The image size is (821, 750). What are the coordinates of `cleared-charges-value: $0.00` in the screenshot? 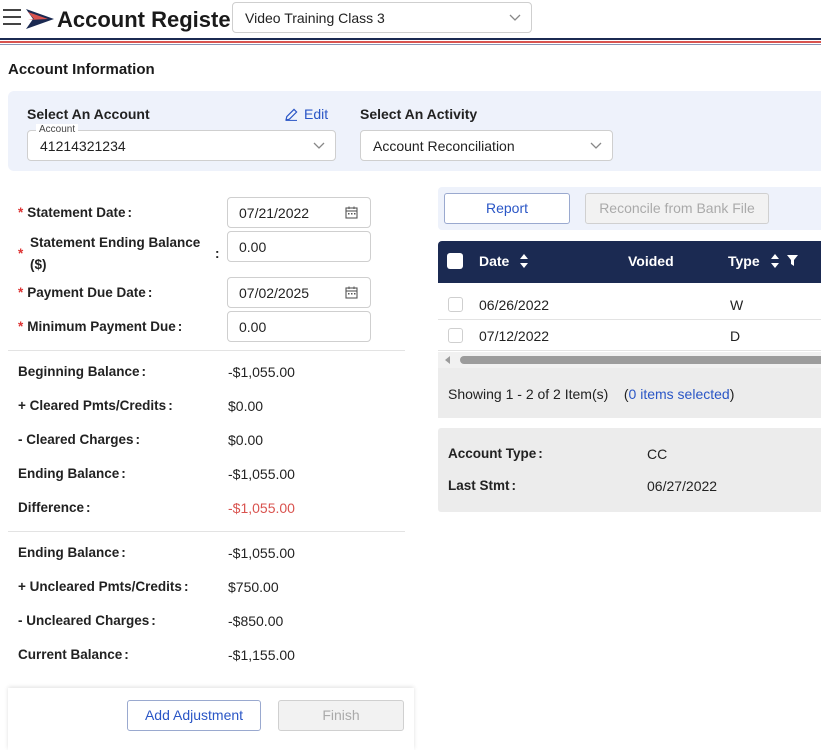 It's located at (246, 440).